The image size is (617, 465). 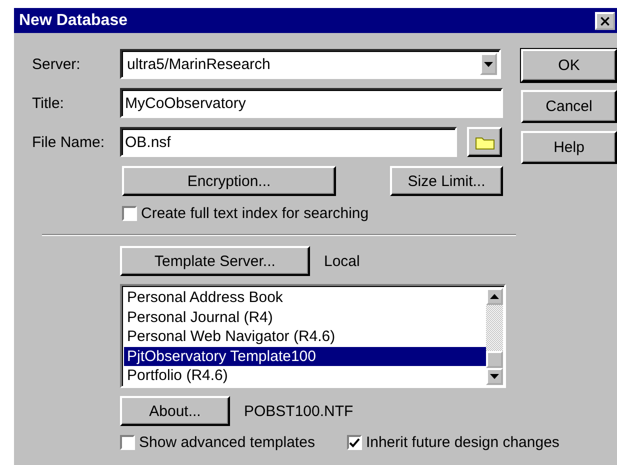 I want to click on folder-icon, so click(x=484, y=142).